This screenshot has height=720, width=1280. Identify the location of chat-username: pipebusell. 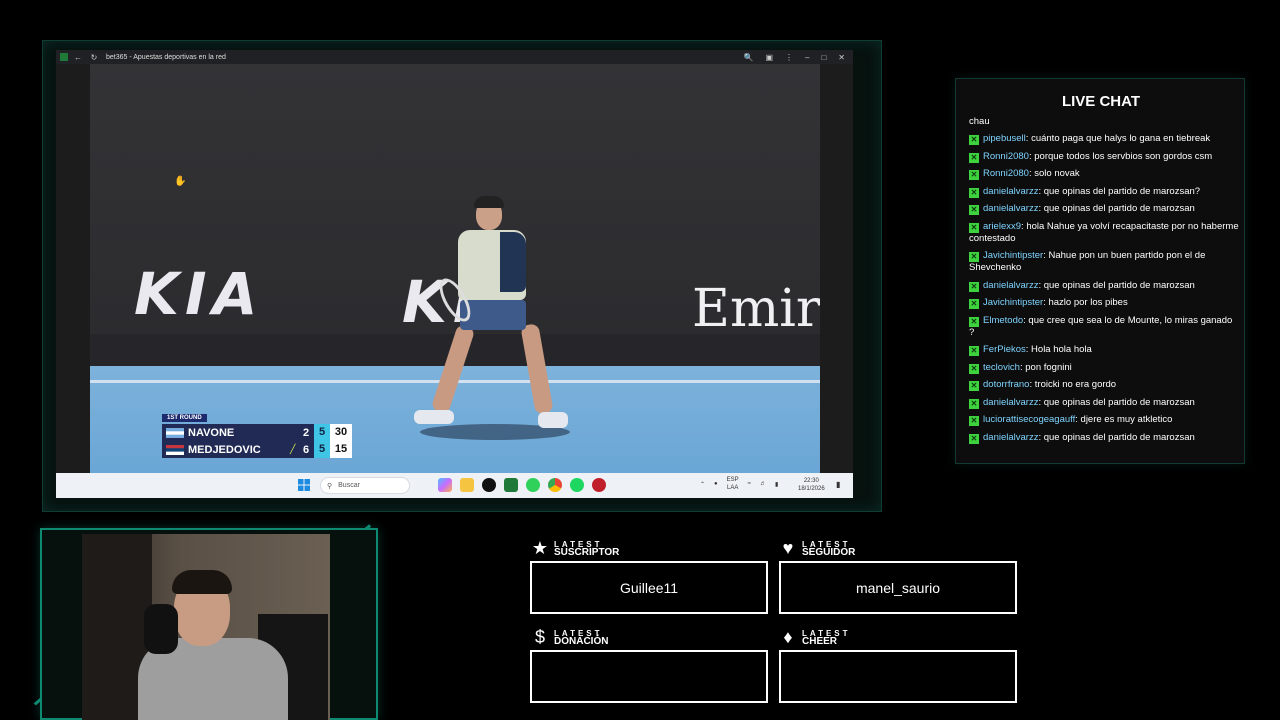
(1004, 138).